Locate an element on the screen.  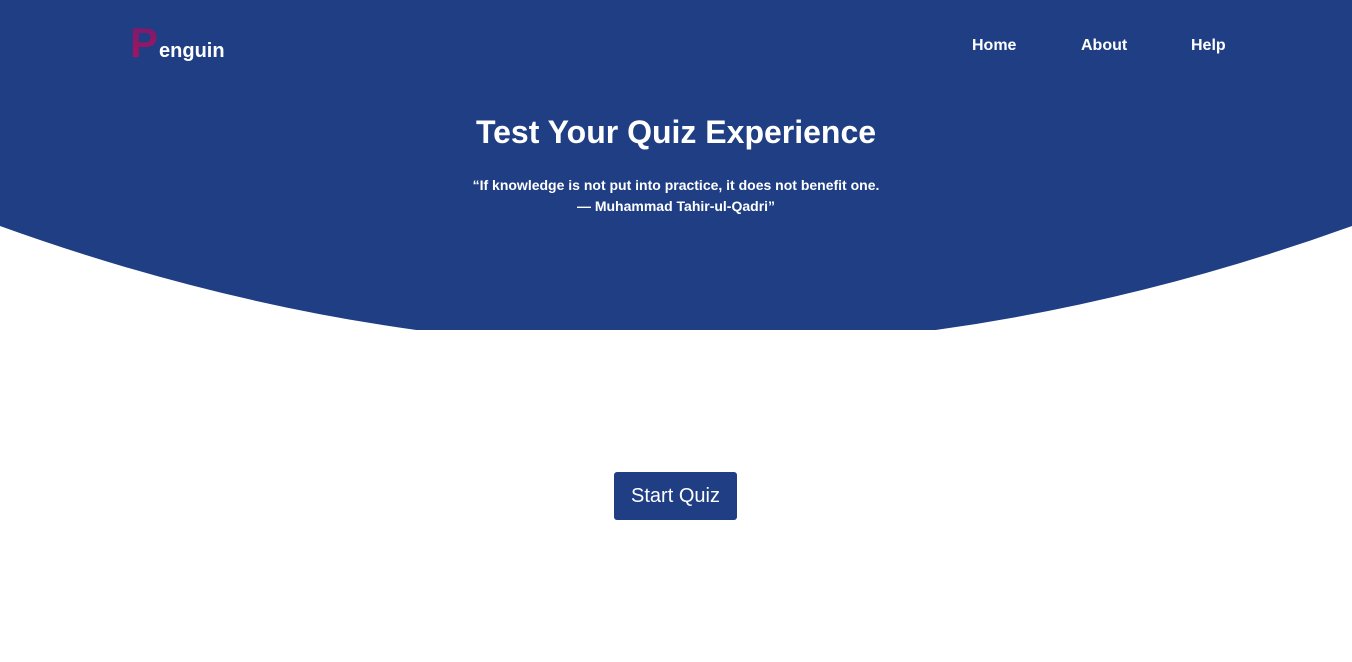
nav-home-link: Home is located at coordinates (994, 46).